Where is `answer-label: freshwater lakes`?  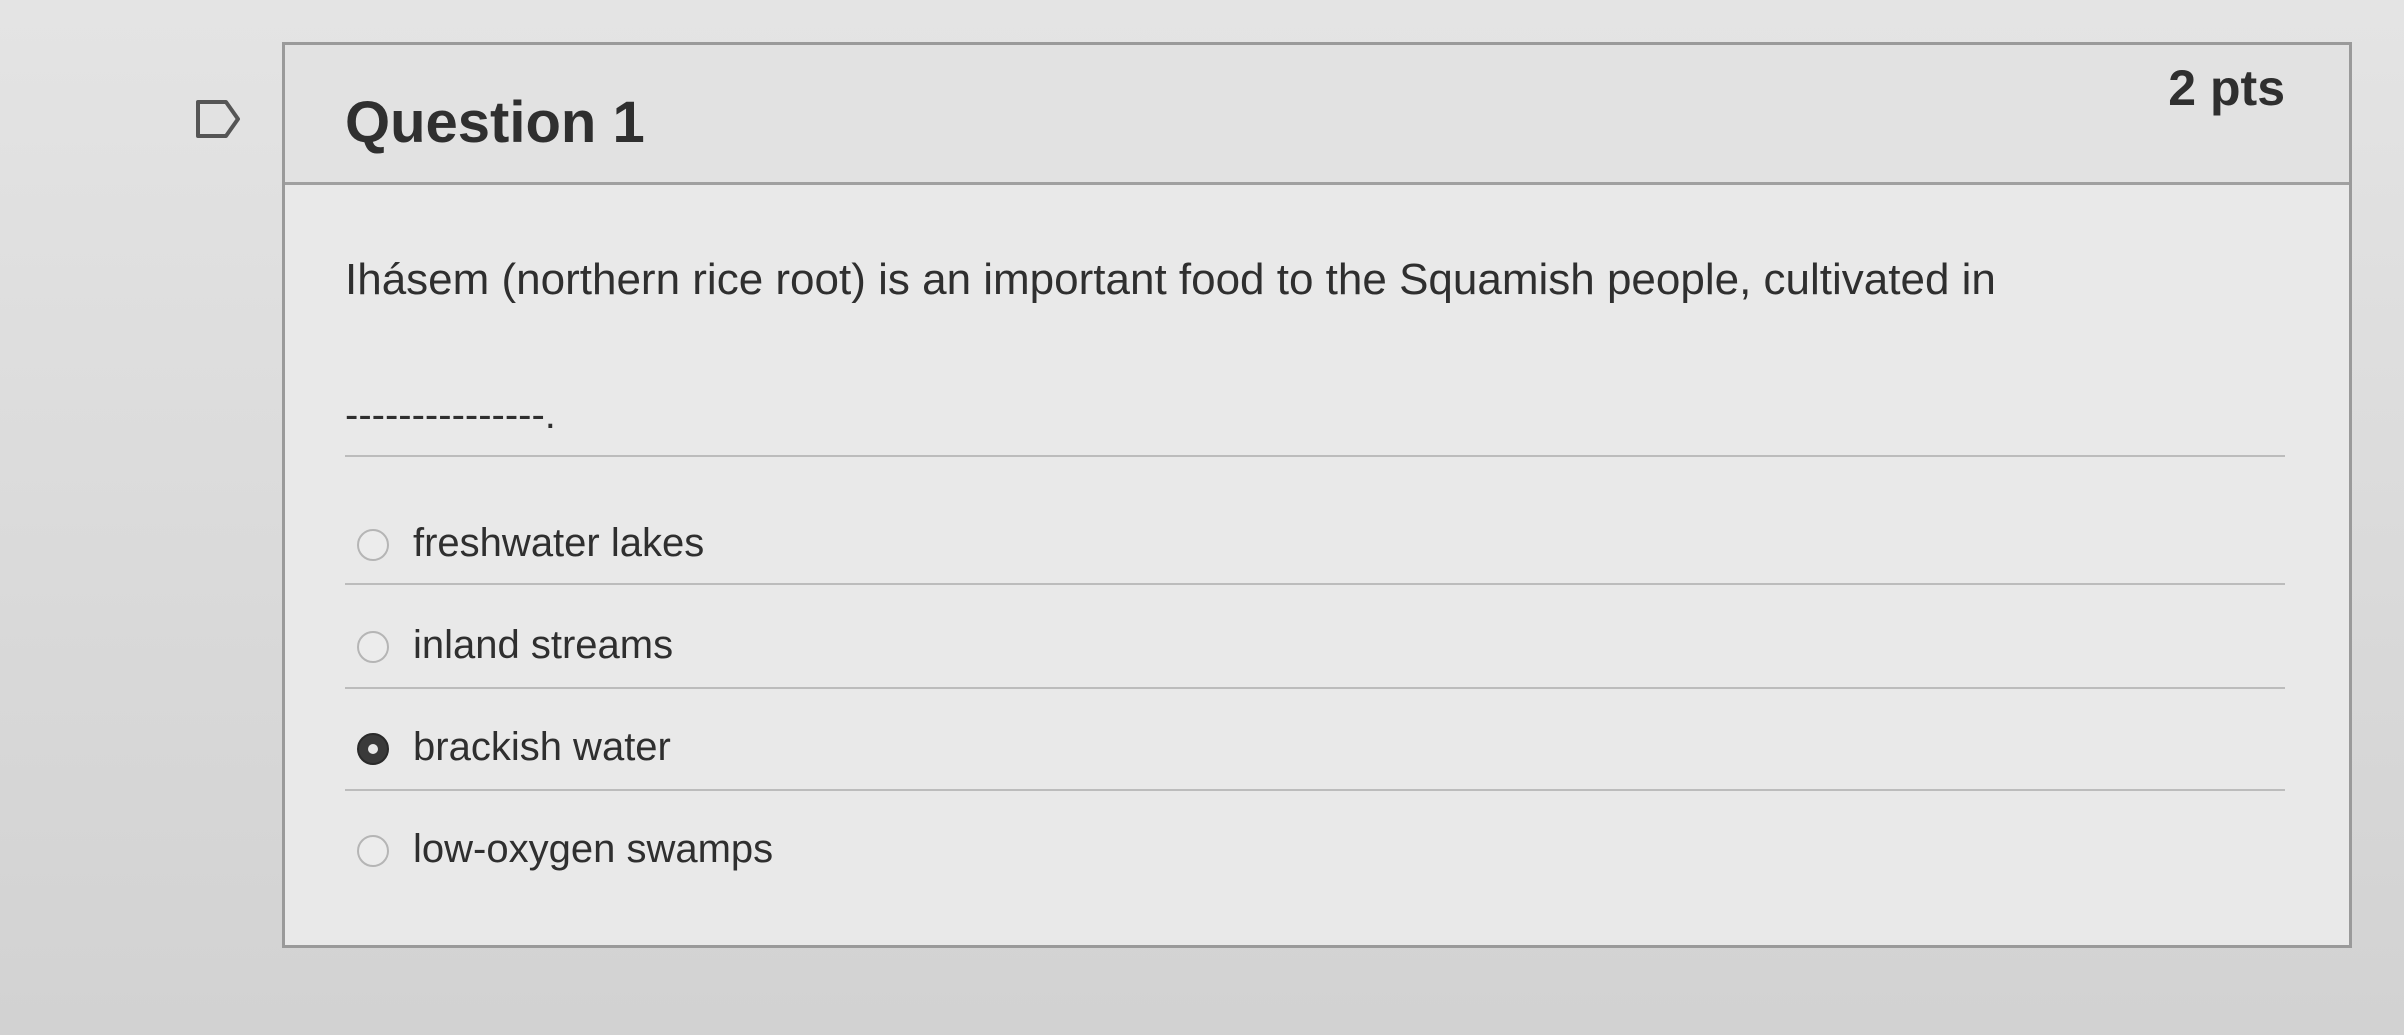
answer-label: freshwater lakes is located at coordinates (559, 543).